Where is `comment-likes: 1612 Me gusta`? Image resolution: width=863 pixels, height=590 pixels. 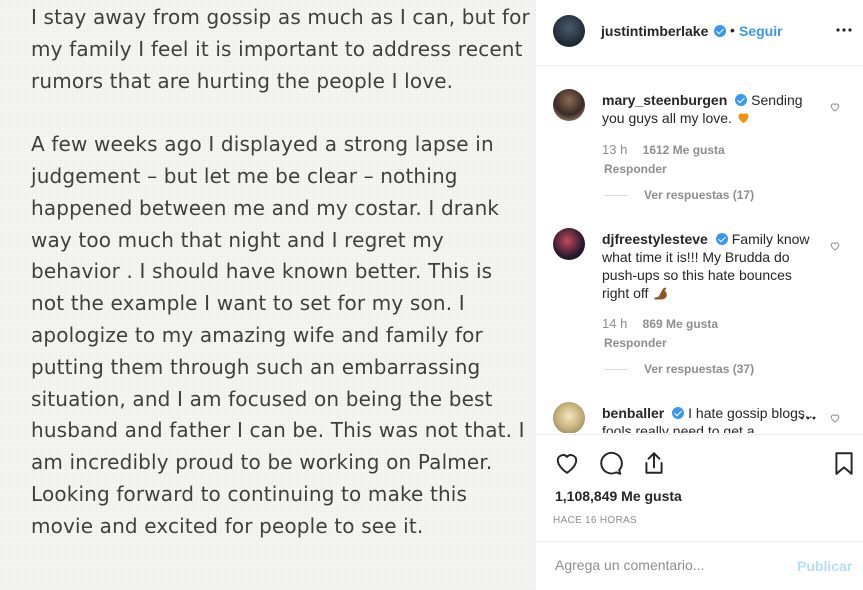
comment-likes: 1612 Me gusta is located at coordinates (684, 150).